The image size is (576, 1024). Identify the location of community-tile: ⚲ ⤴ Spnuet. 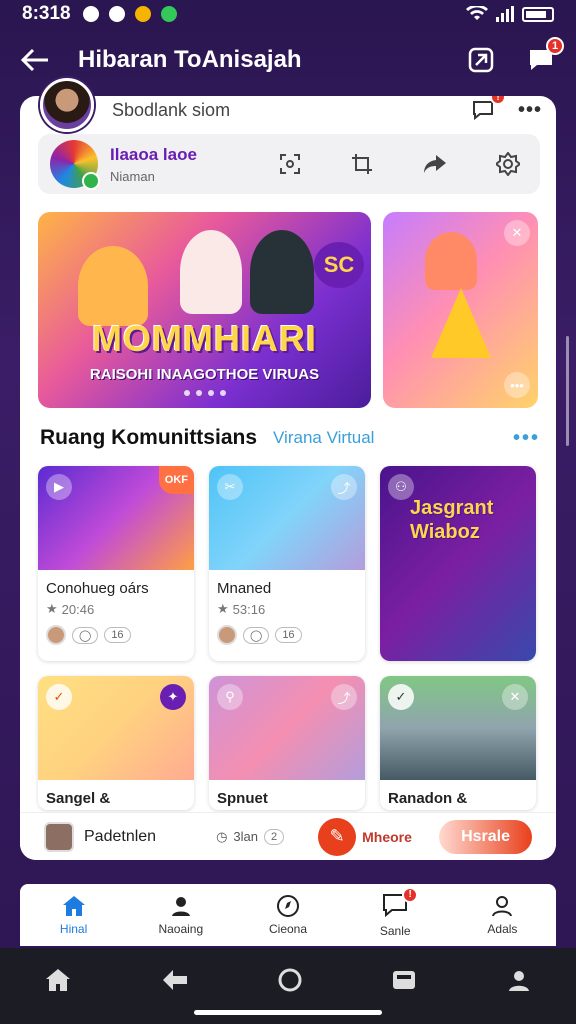
(287, 743).